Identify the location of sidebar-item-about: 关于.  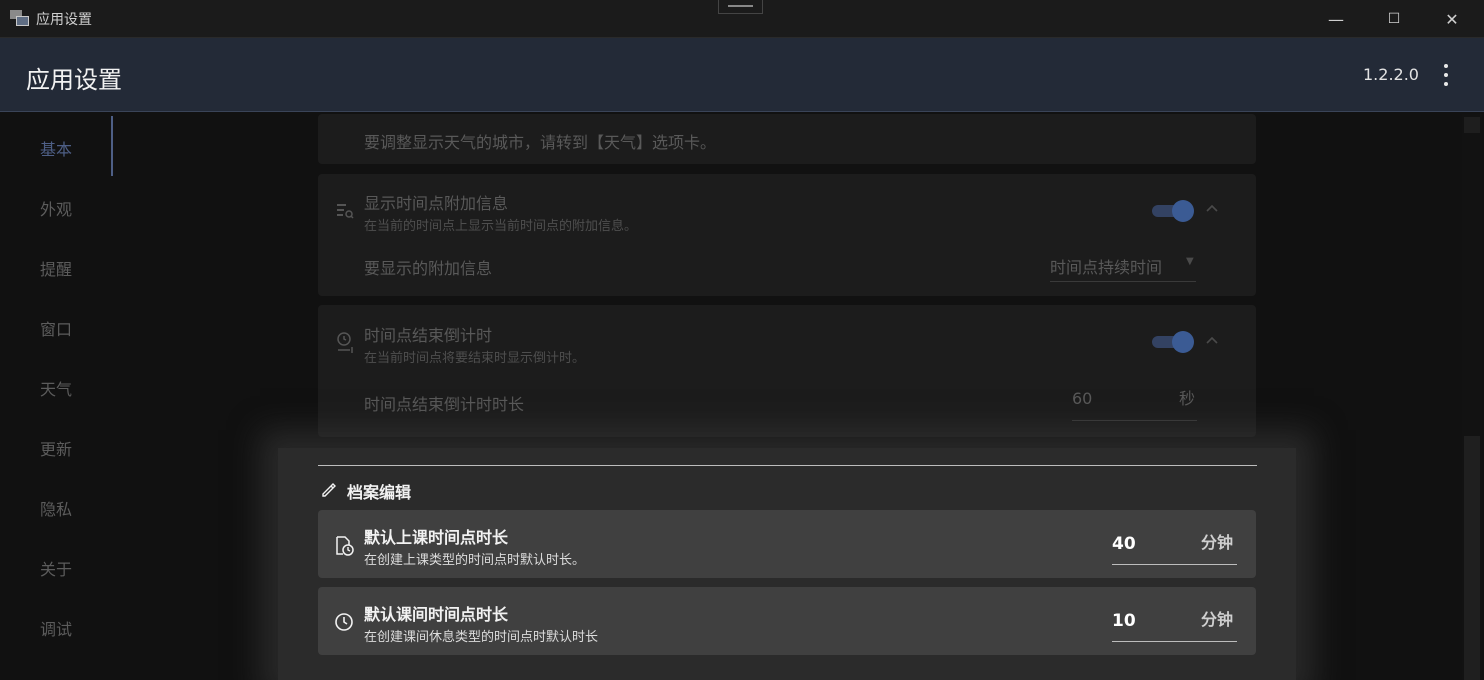
(56, 568).